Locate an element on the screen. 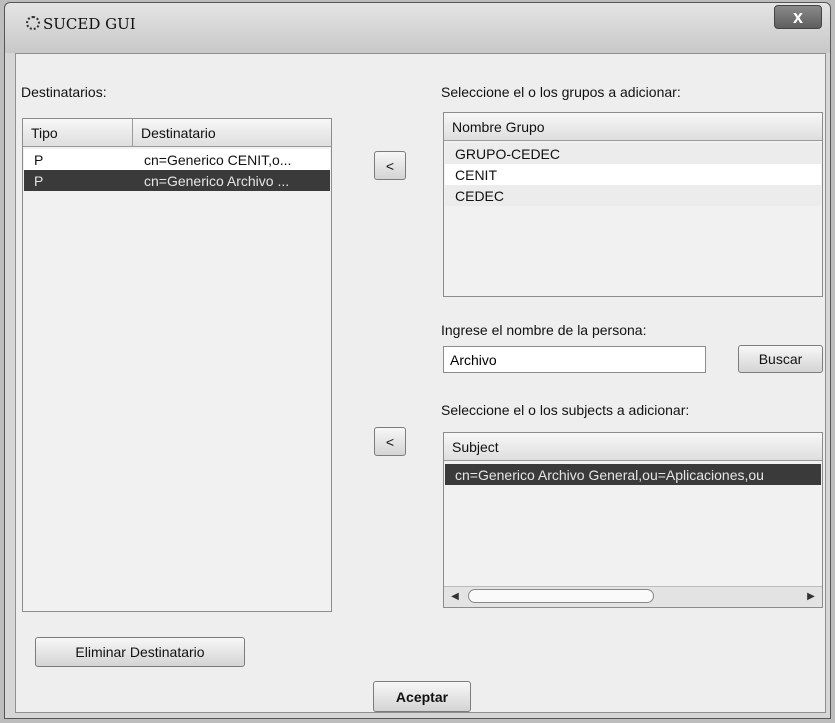 Image resolution: width=835 pixels, height=723 pixels. scroll-right-icon: ▶ is located at coordinates (811, 596).